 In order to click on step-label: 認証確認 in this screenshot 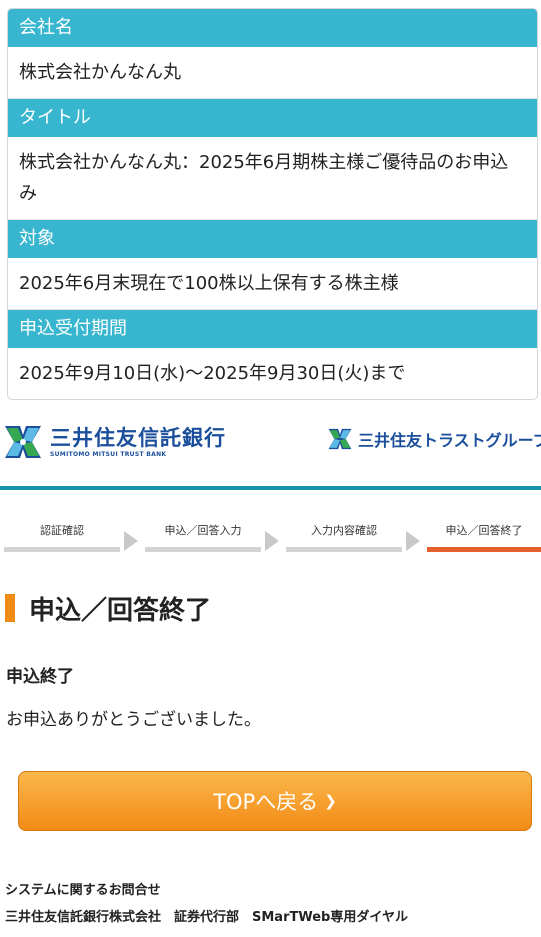, I will do `click(62, 530)`.